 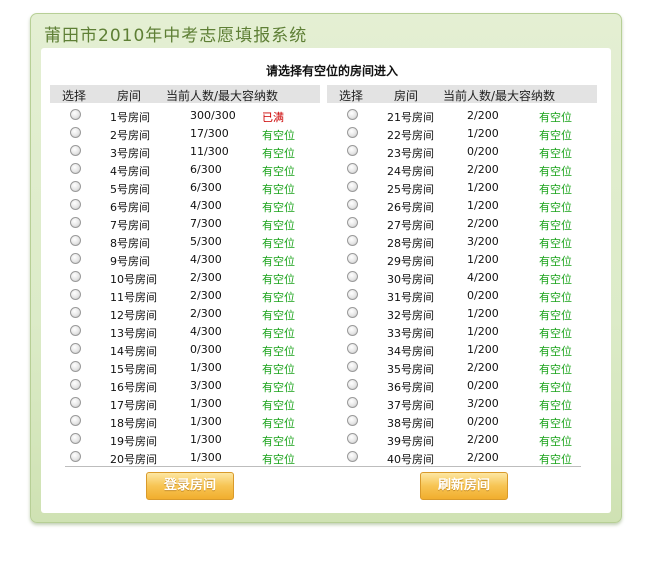 I want to click on room-occupancy: 1/300, so click(x=206, y=421).